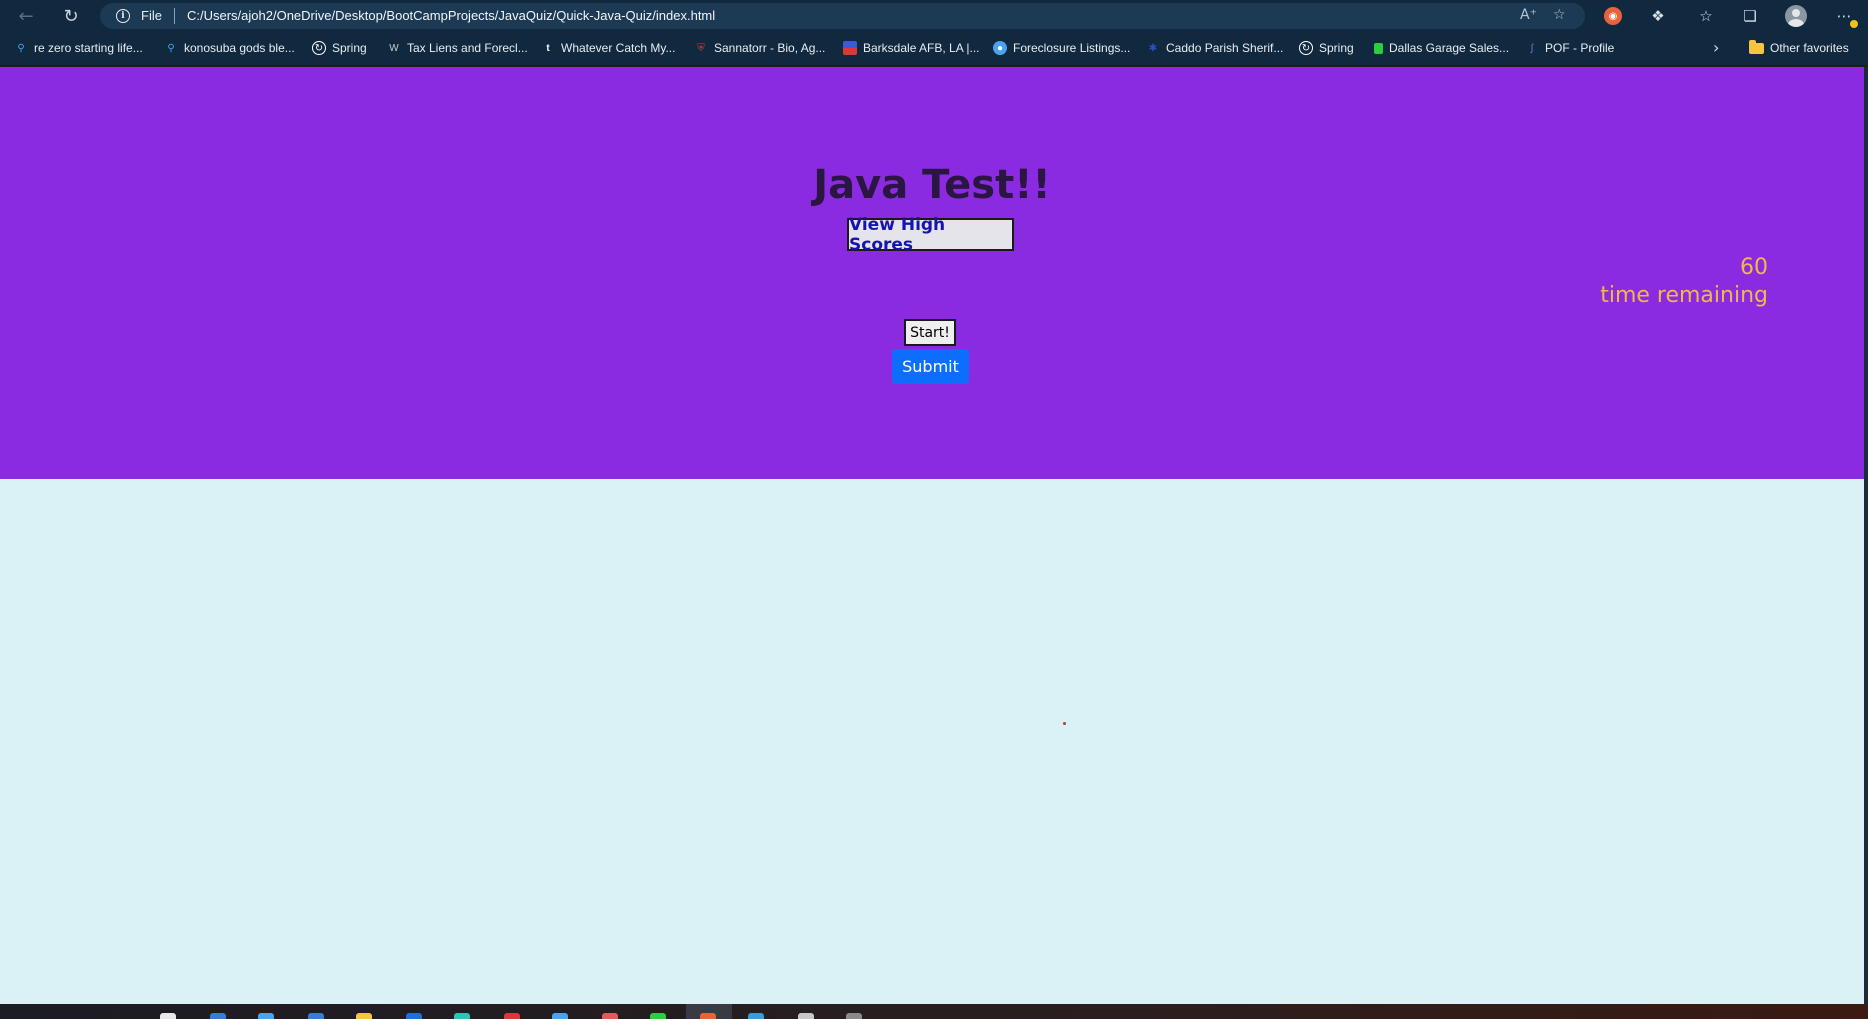  What do you see at coordinates (1754, 267) in the screenshot?
I see `timer-value: 60` at bounding box center [1754, 267].